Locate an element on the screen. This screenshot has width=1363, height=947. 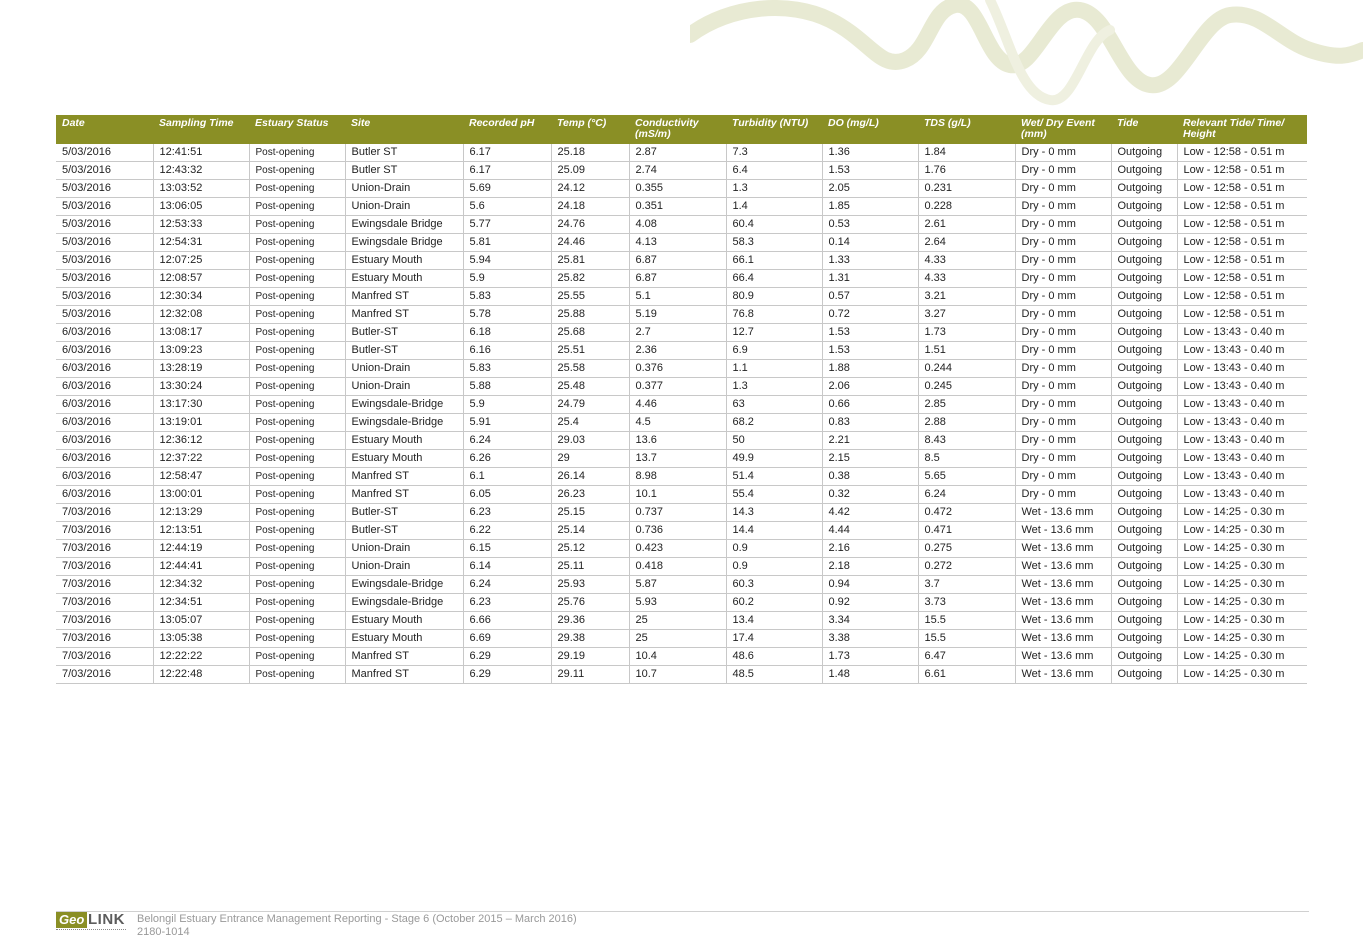
table-cell: 12:30:34 is located at coordinates (200, 296).